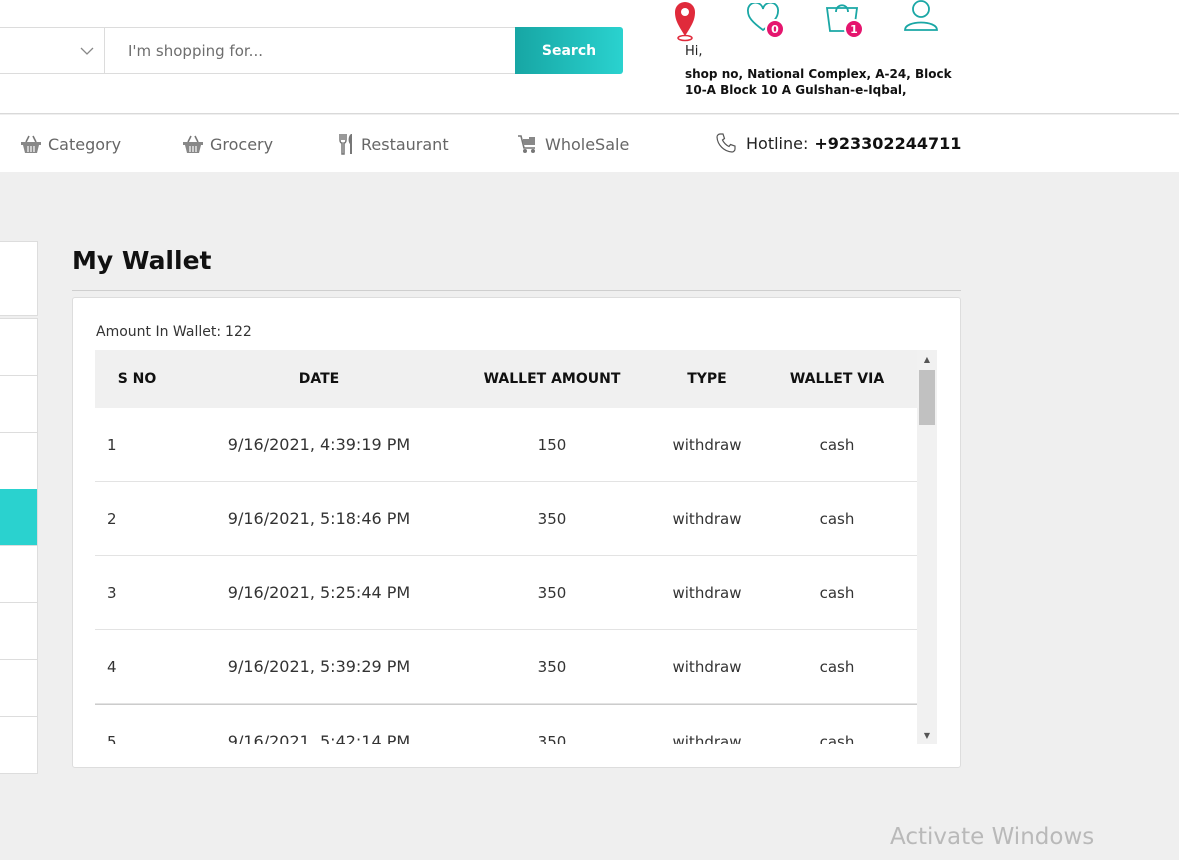  What do you see at coordinates (405, 144) in the screenshot?
I see `nav-item-label: Restaurant` at bounding box center [405, 144].